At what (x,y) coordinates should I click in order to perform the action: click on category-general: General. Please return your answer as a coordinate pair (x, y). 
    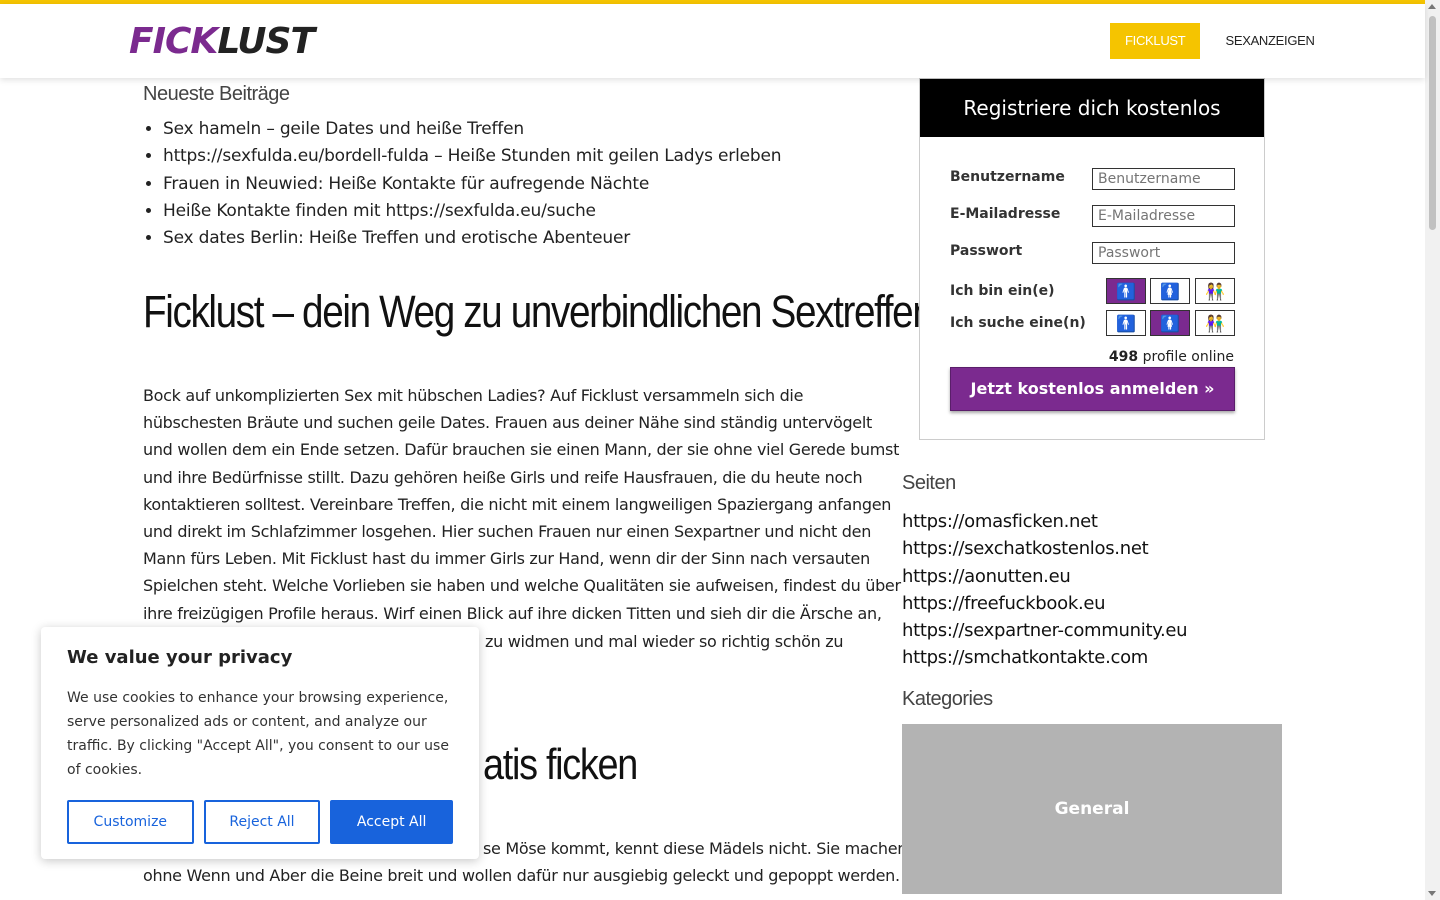
    Looking at the image, I should click on (1092, 809).